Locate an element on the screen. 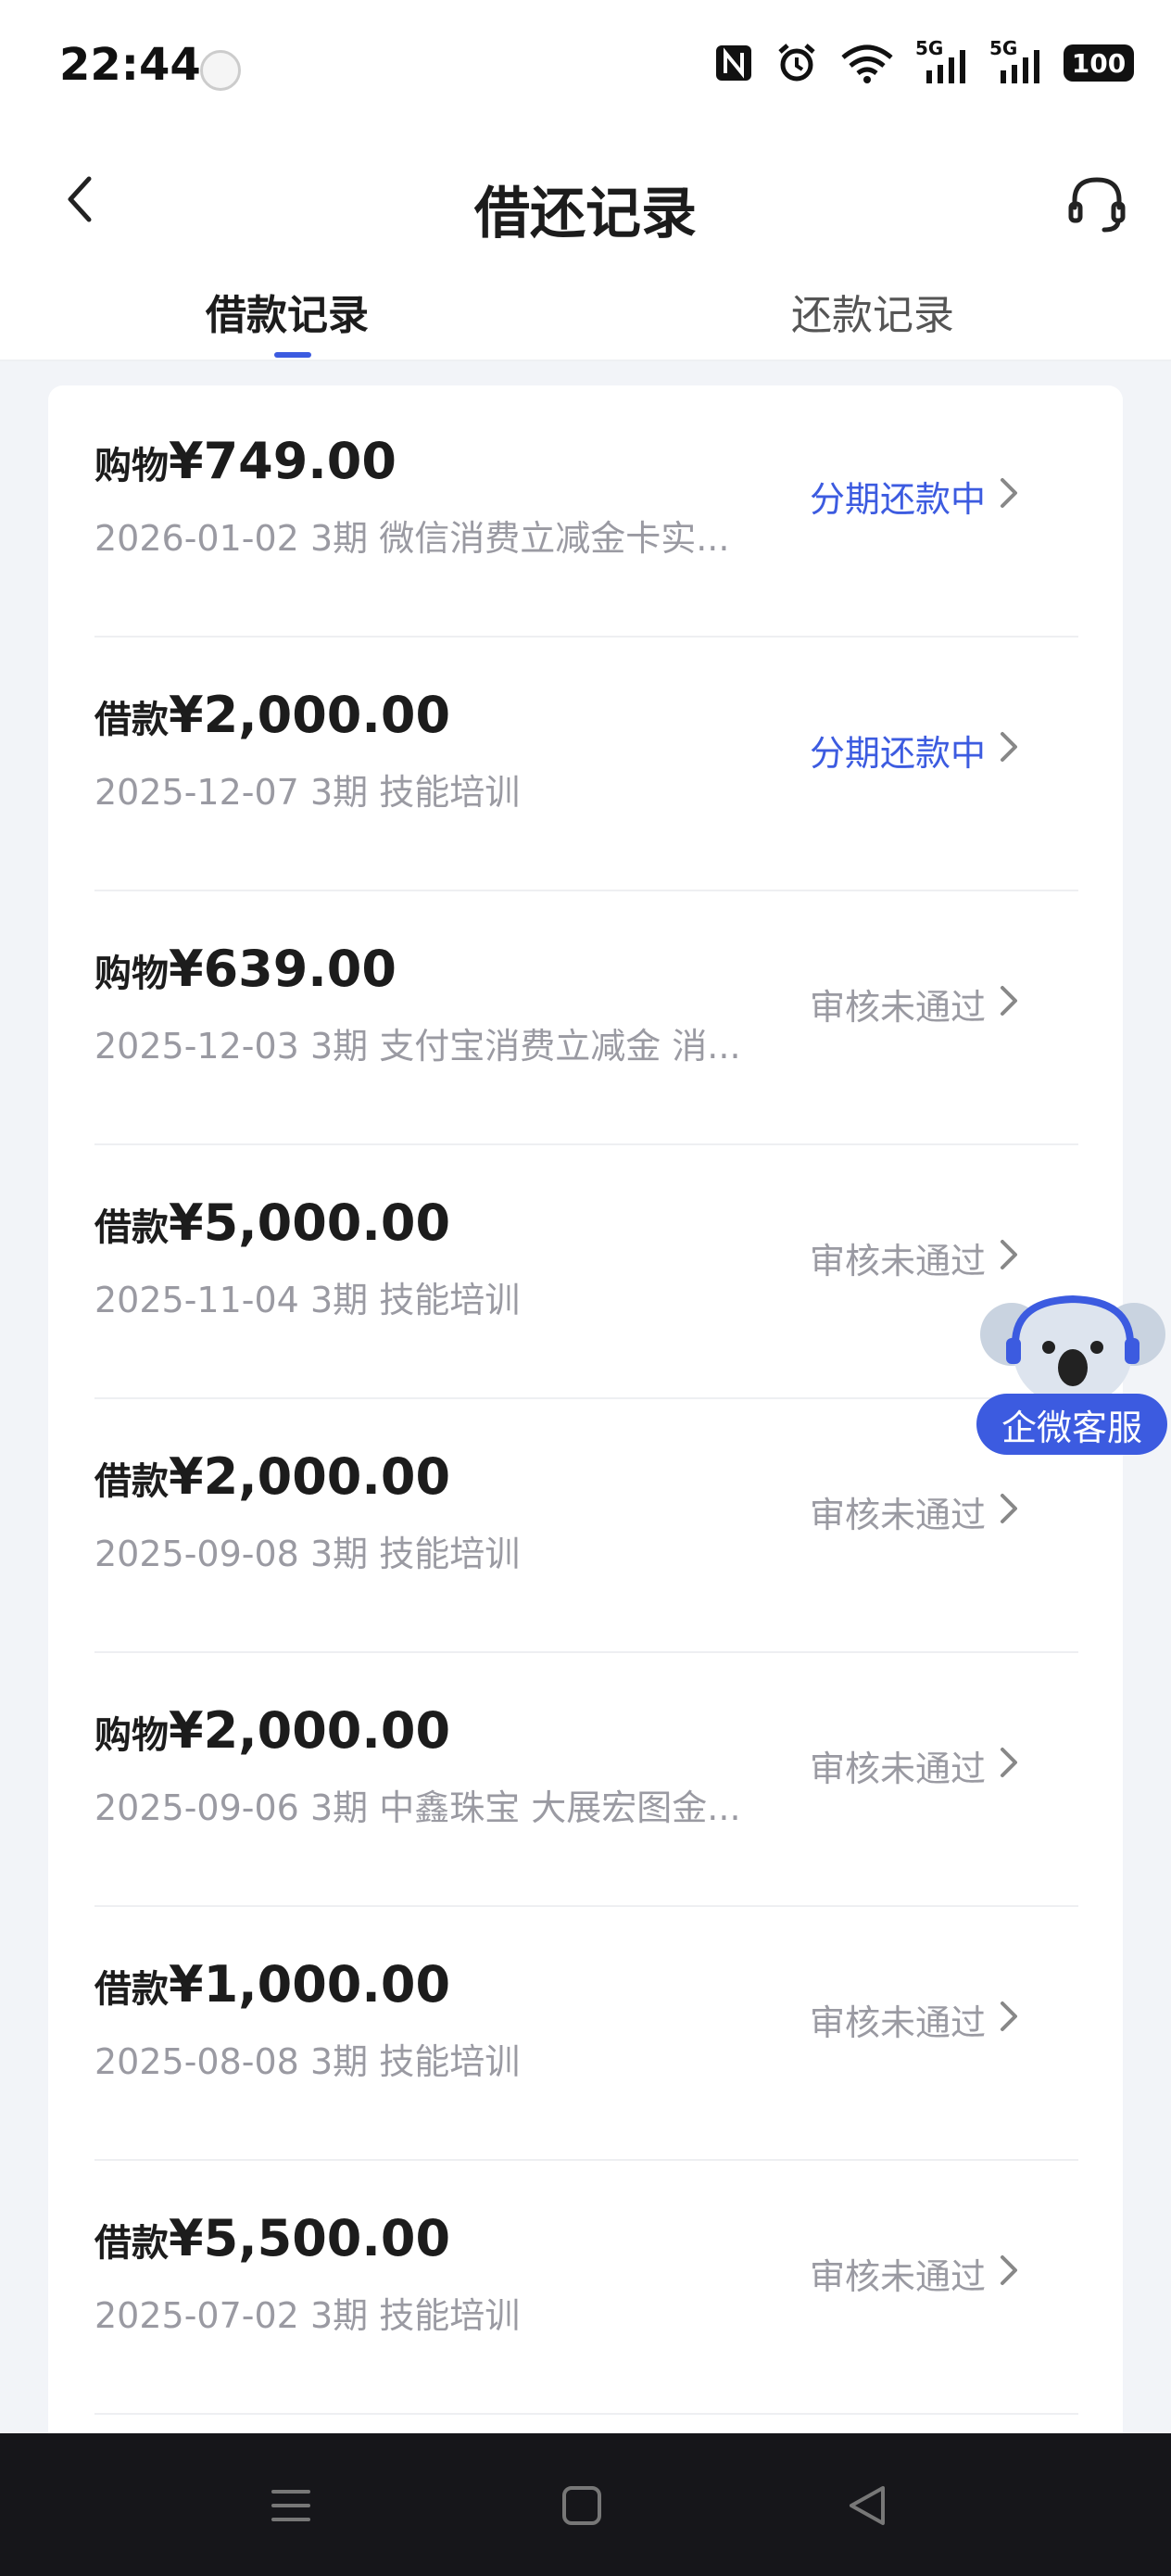  record-item: 借款¥5,500.00 2025-07-02 3期 技能培训 审核未通过 is located at coordinates (609, 2289).